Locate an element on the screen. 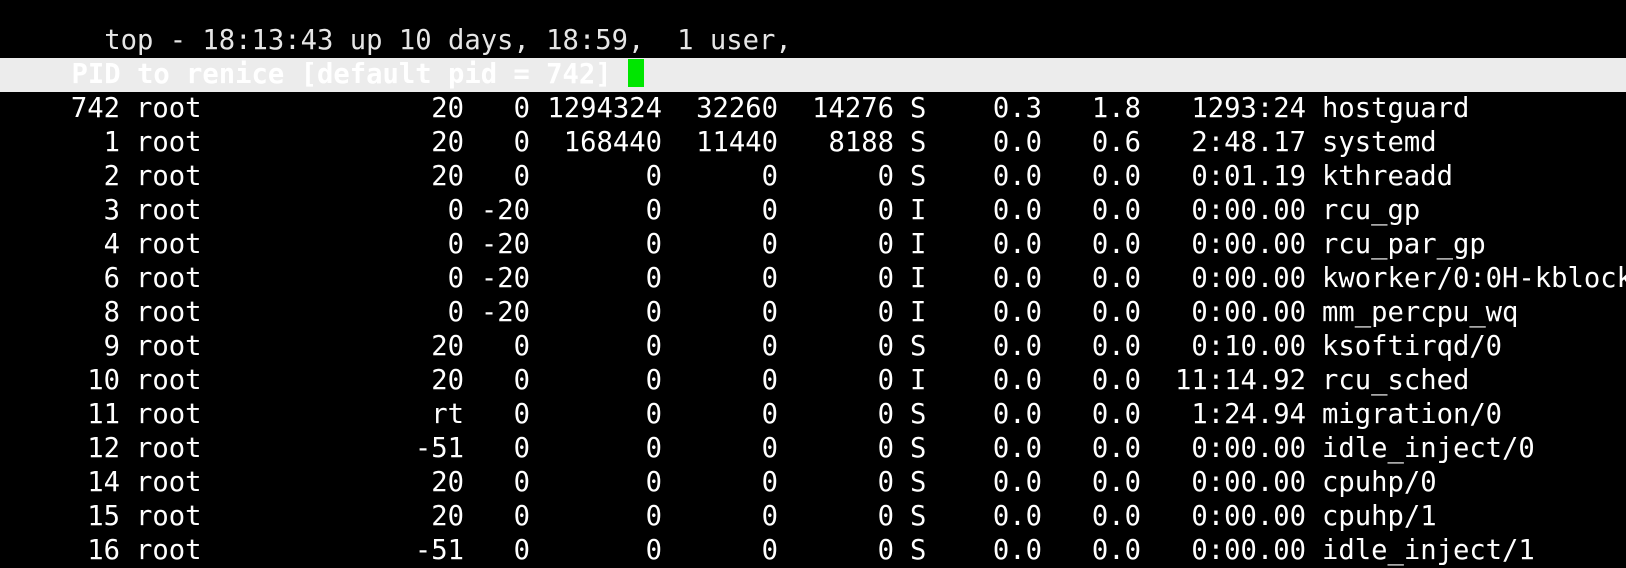 This screenshot has width=1626, height=568. process-row: 2 root 20 0 0 0 0 S 0.0 0.0 0:01.19 kthreadd is located at coordinates (816, 177).